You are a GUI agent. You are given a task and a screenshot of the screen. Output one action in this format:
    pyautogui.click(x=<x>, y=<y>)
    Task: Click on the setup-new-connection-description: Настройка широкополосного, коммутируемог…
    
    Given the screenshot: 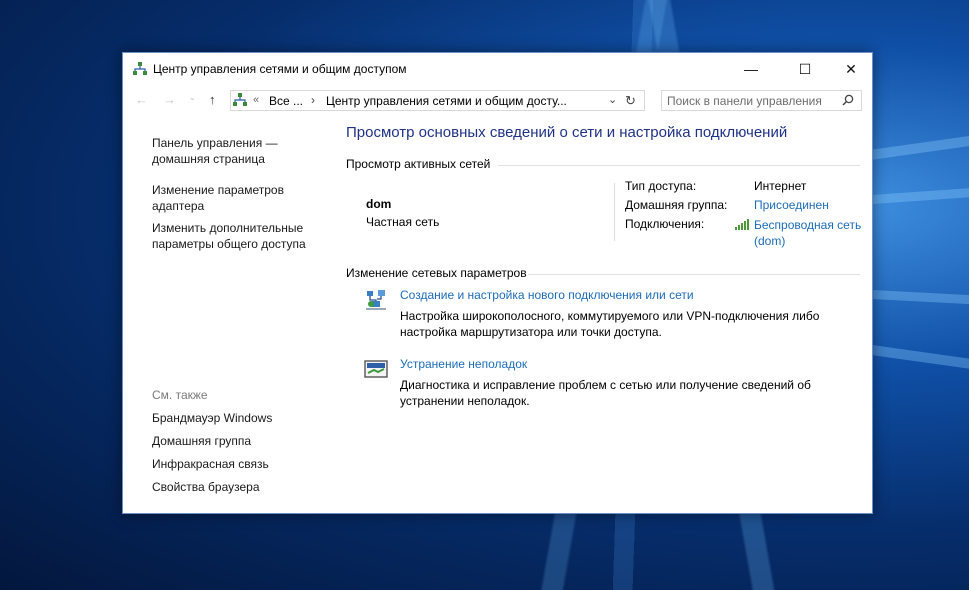 What is the action you would take?
    pyautogui.click(x=610, y=324)
    